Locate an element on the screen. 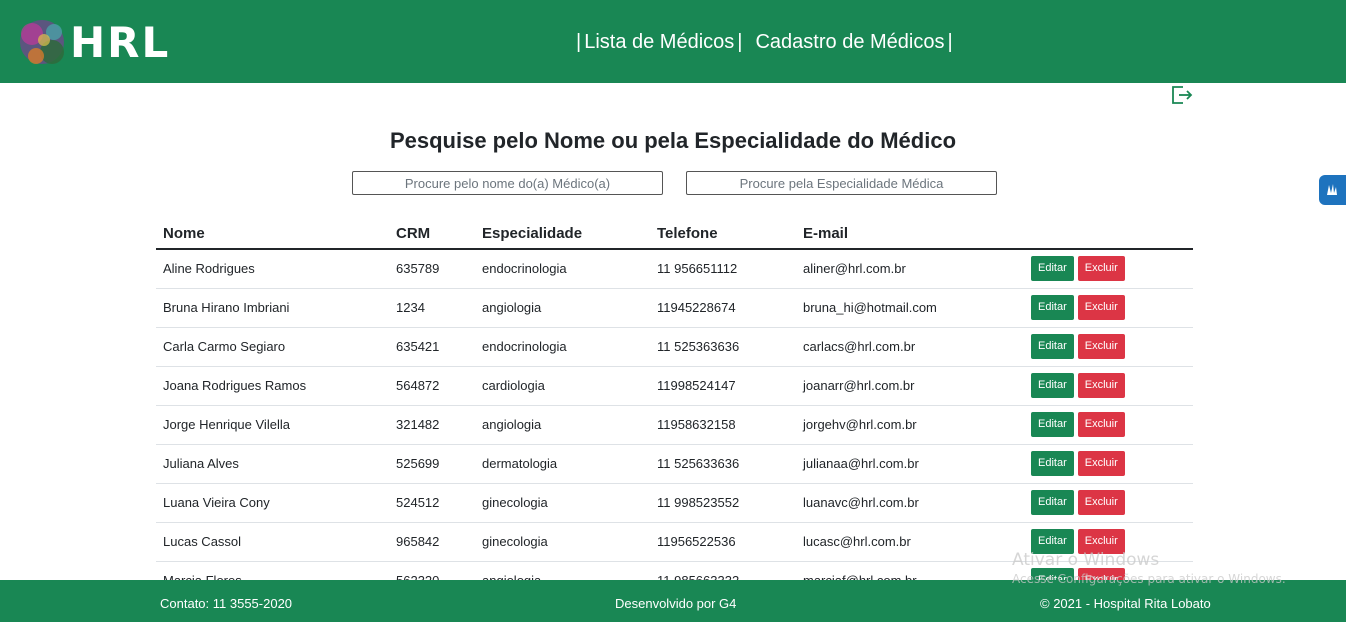 The width and height of the screenshot is (1346, 622). footer-developer: Desenvolvido por G4 is located at coordinates (676, 603).